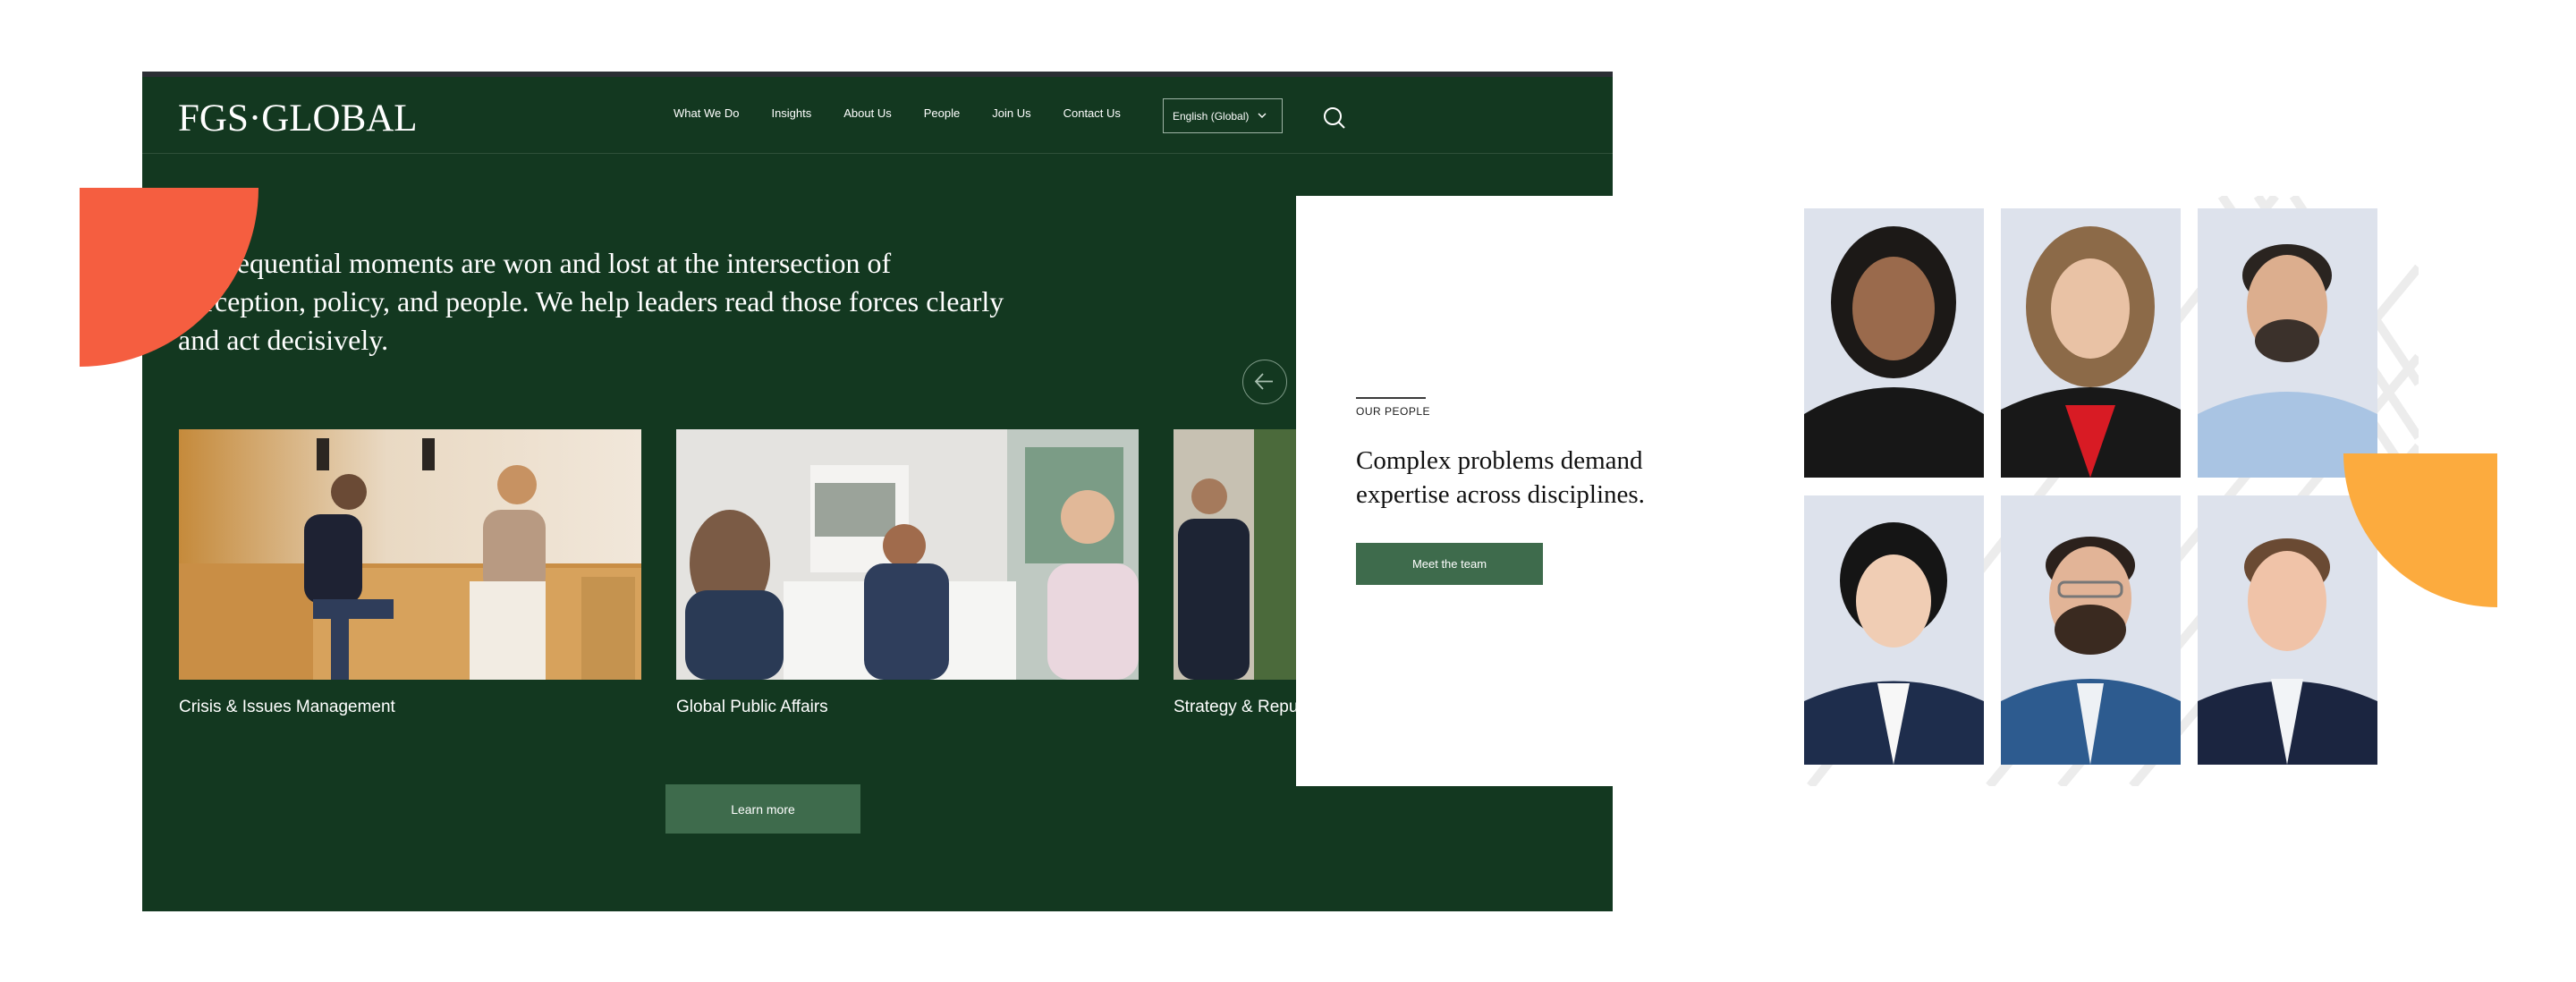  I want to click on carousel-prev-button, so click(1264, 382).